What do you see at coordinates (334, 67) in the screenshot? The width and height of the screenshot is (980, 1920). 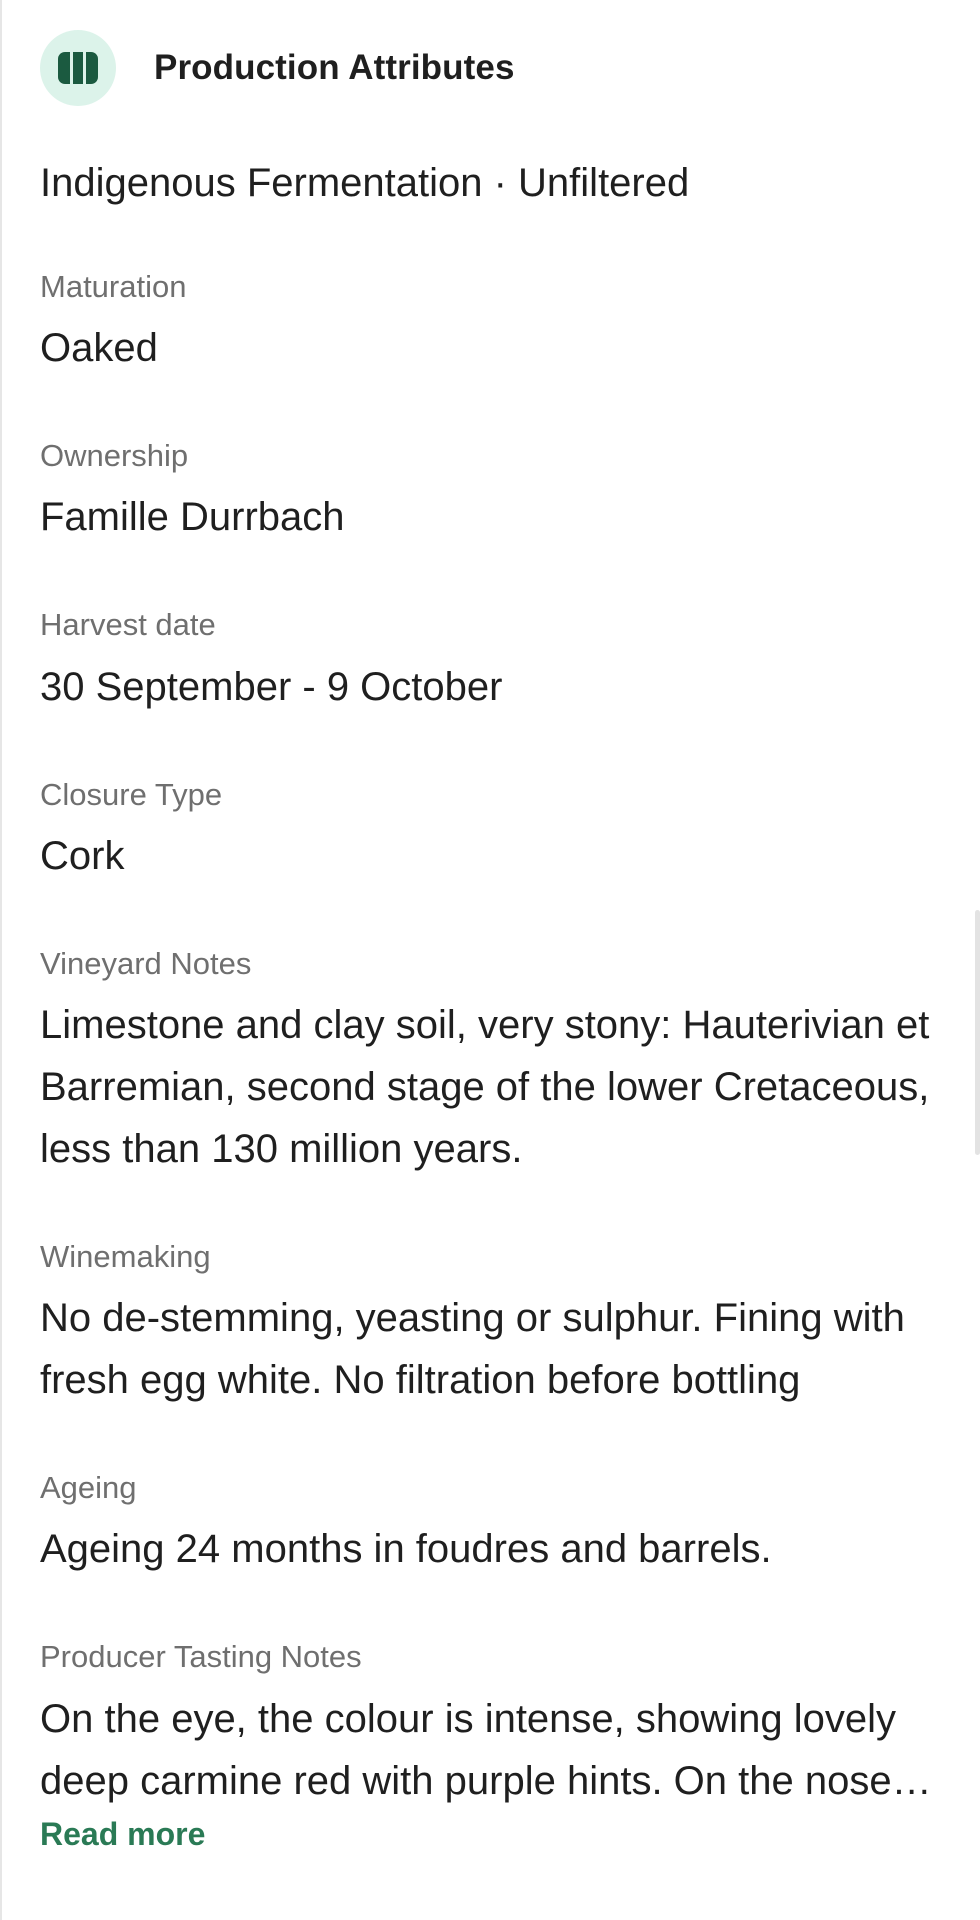 I see `section-title: Production Attributes` at bounding box center [334, 67].